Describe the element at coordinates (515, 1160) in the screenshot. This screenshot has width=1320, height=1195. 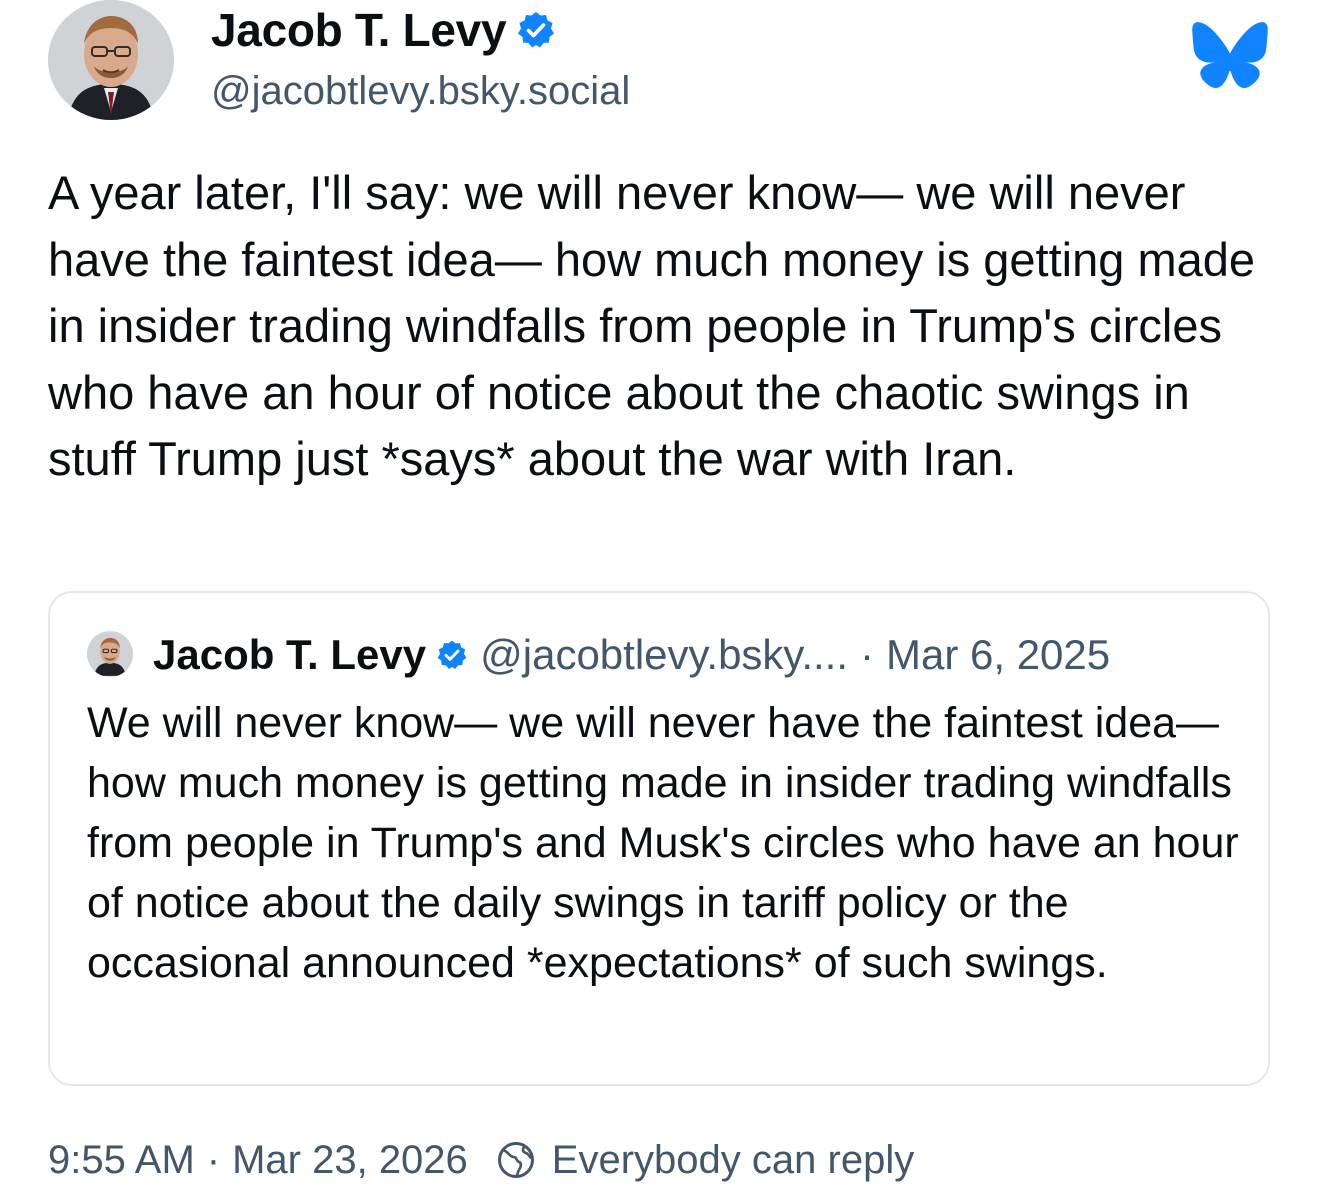
I see `globe-reply-icon` at that location.